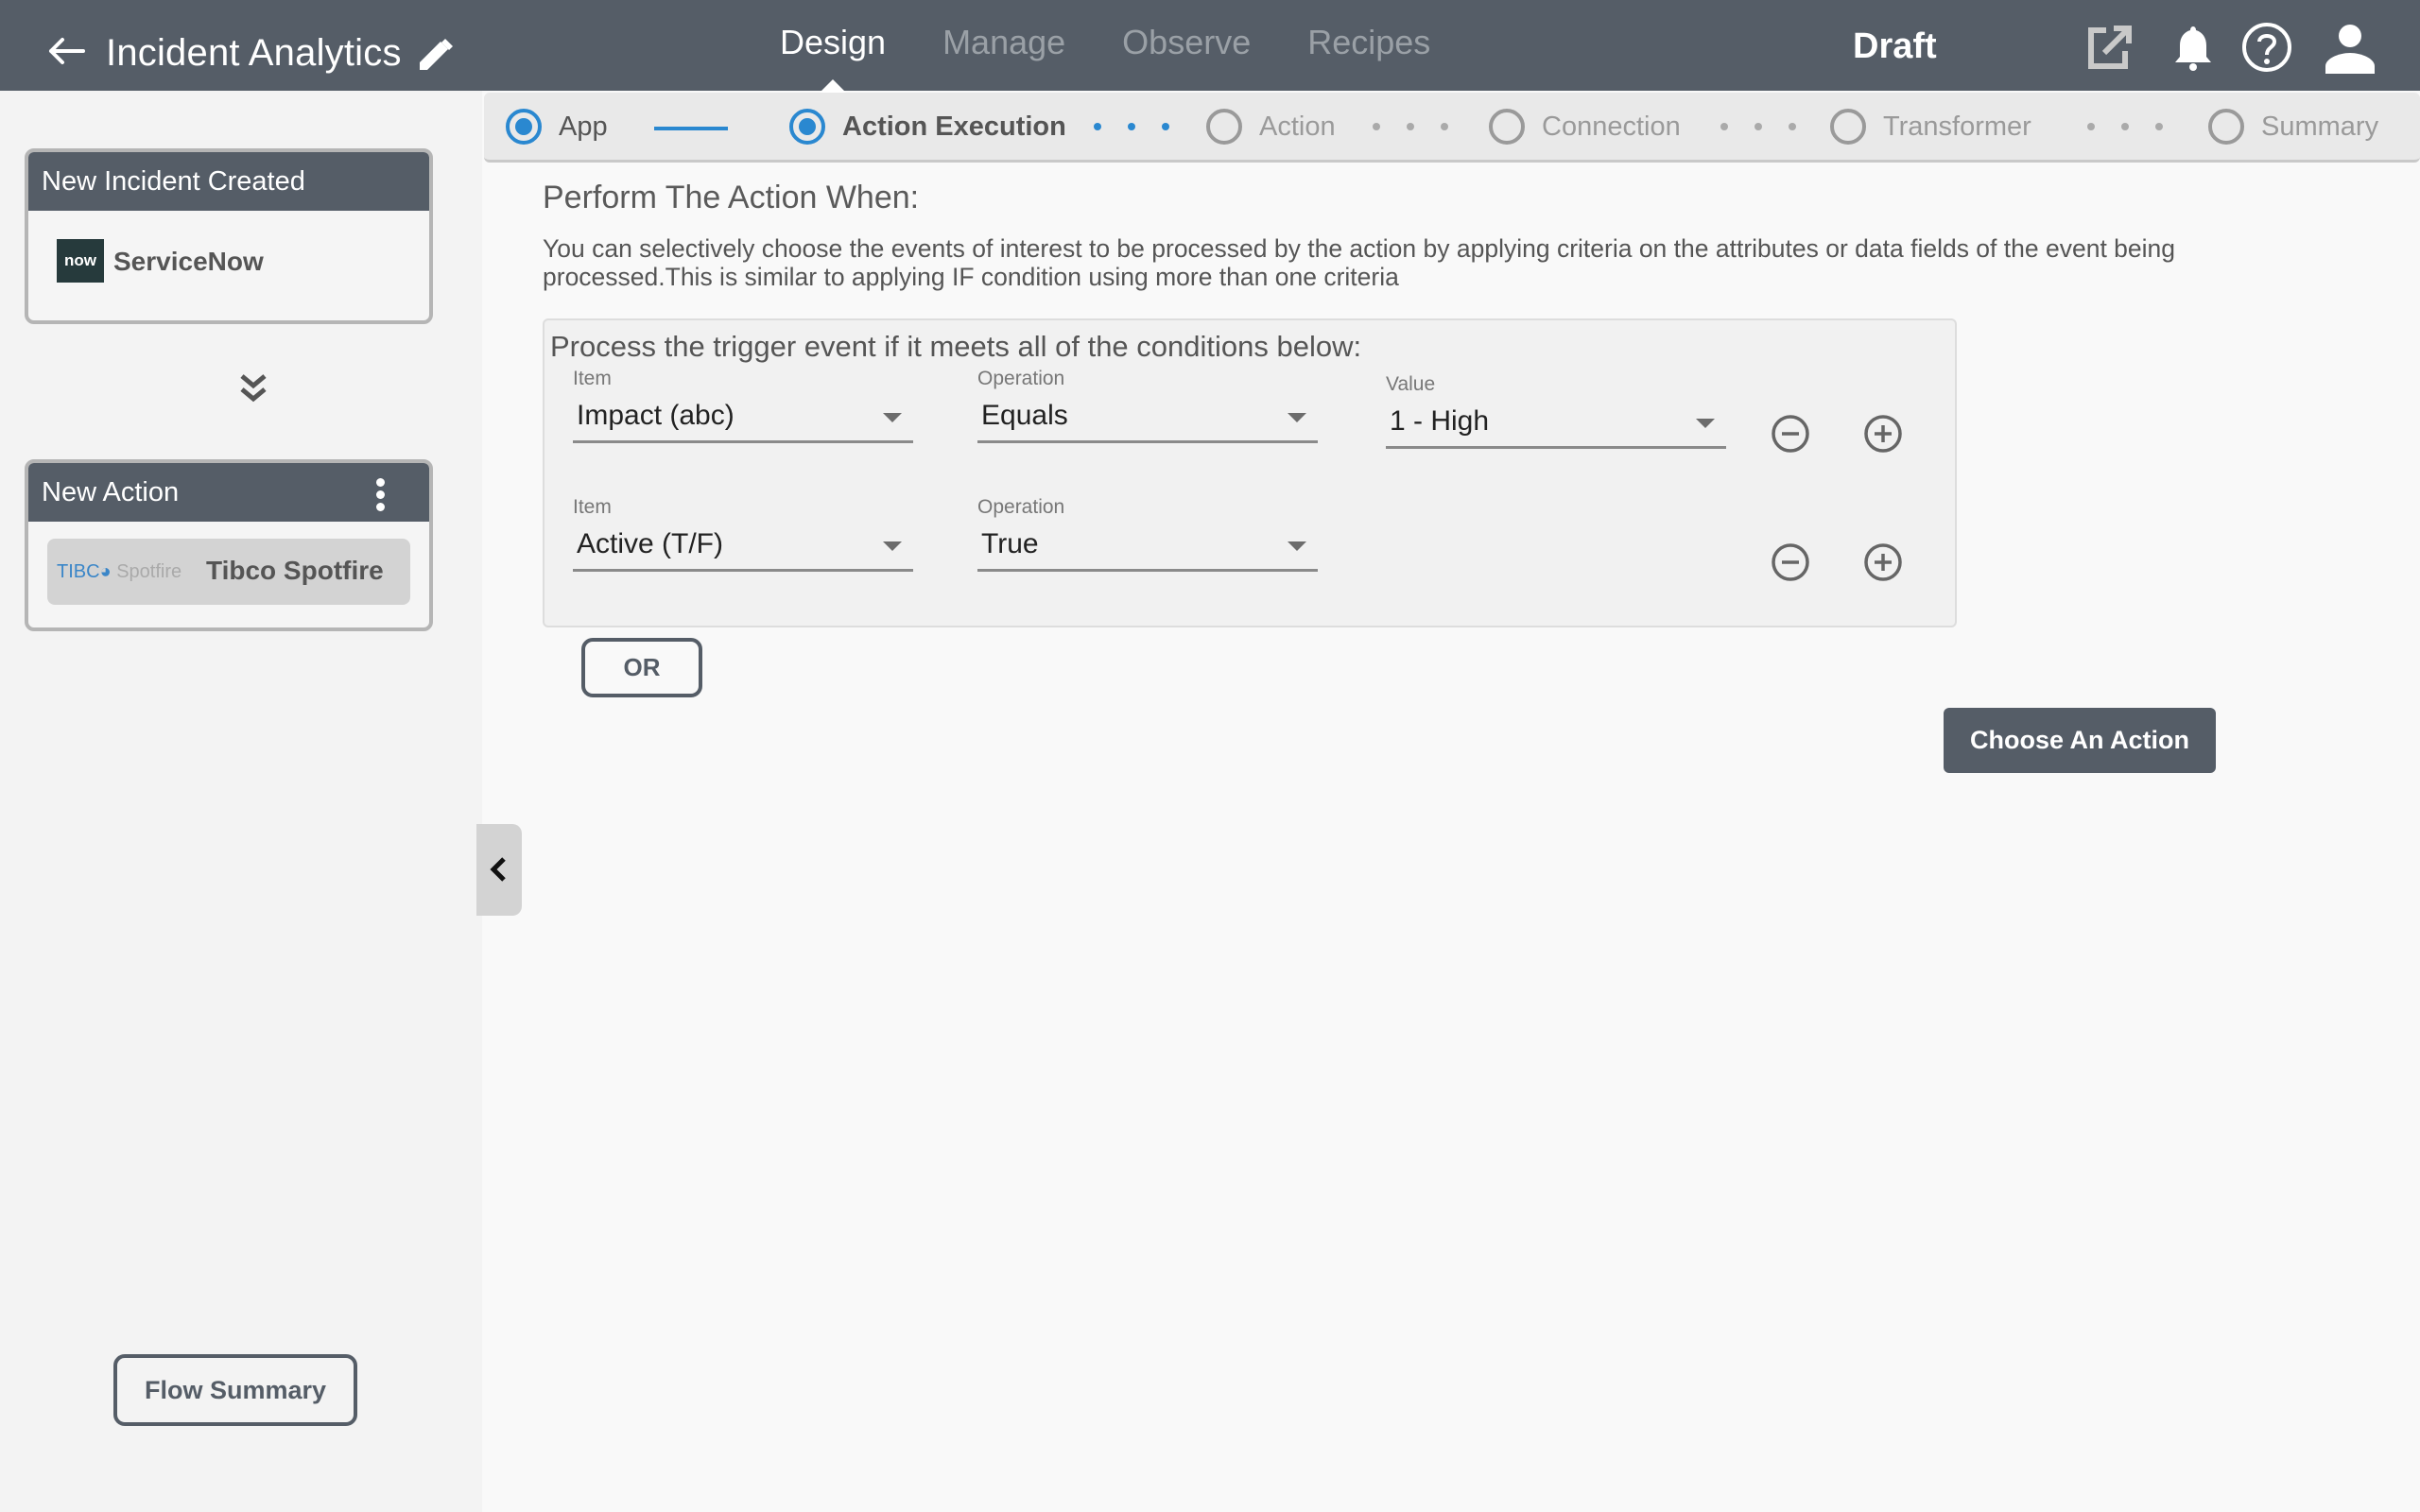 This screenshot has width=2420, height=1512. I want to click on tab-manage: Manage, so click(1004, 42).